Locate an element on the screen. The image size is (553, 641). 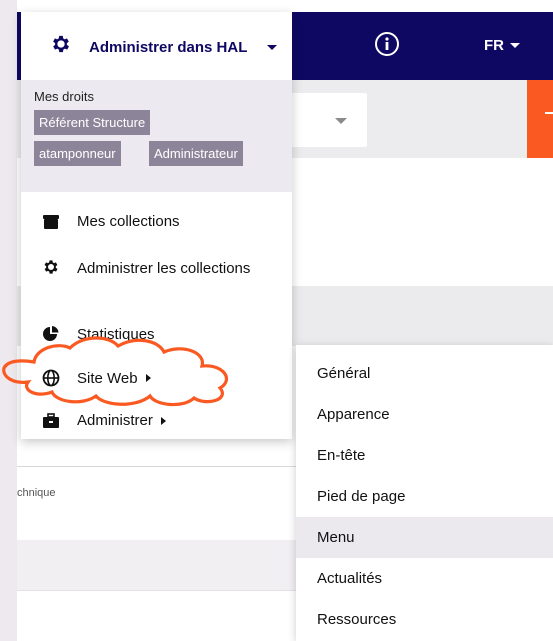
submenu-item-apparence: Apparence is located at coordinates (424, 414).